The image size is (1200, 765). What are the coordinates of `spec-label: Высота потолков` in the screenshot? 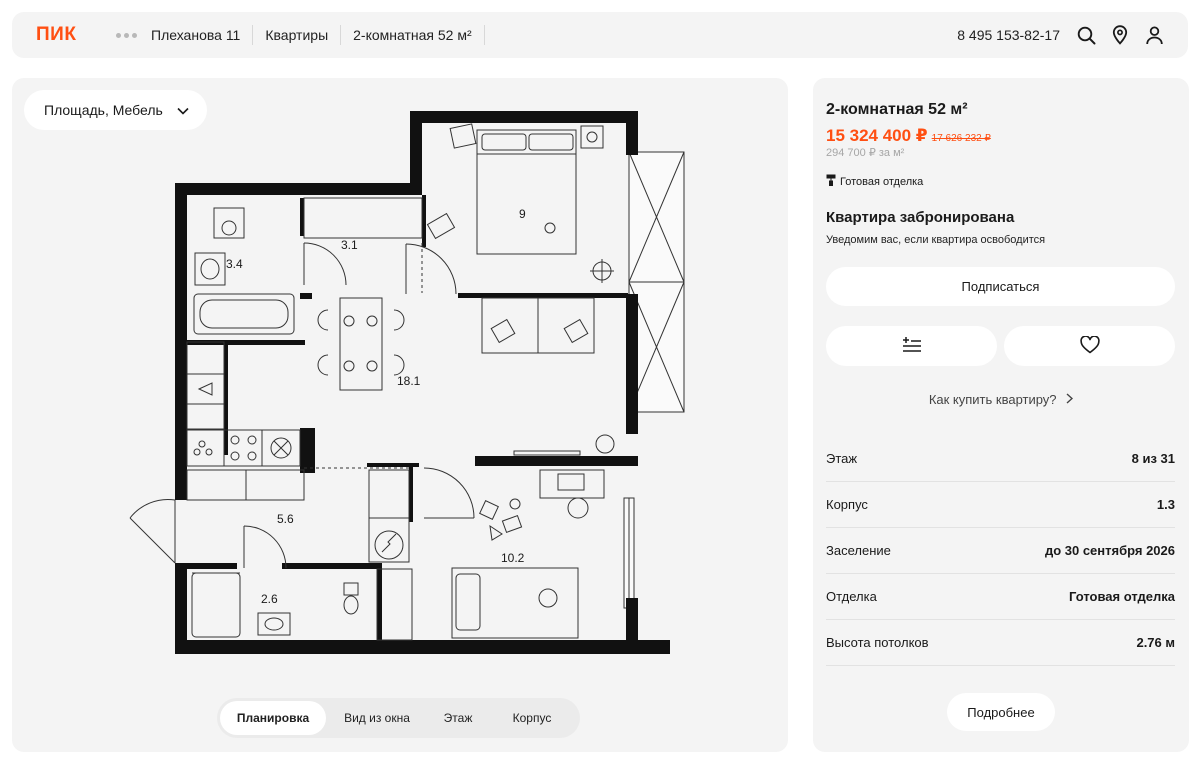 It's located at (877, 642).